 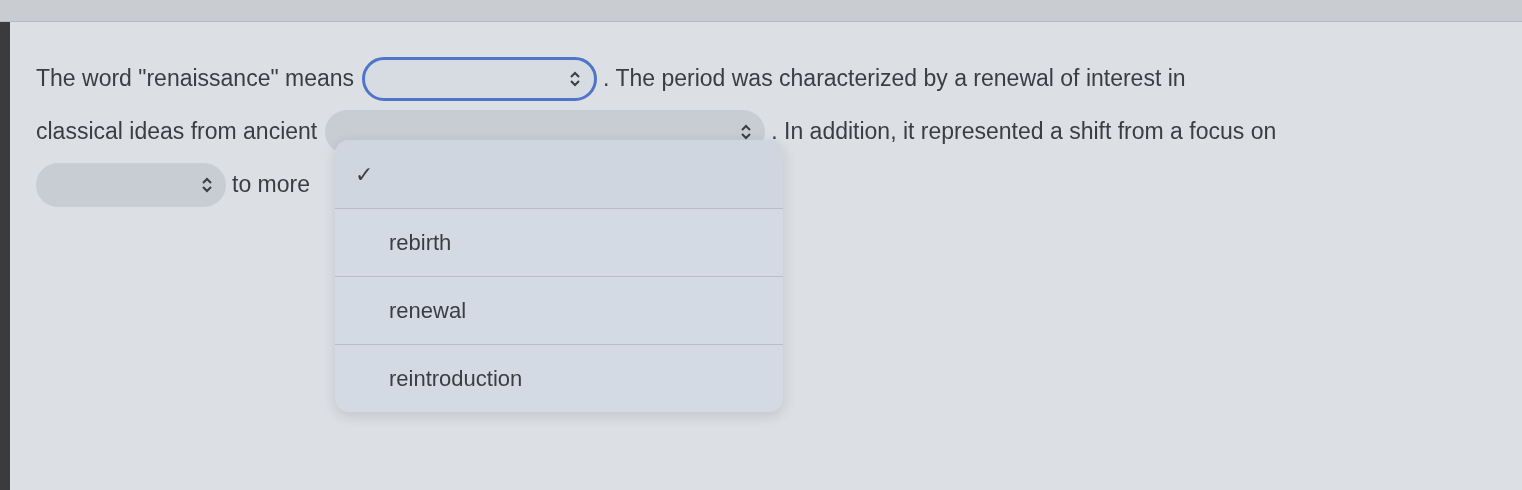 What do you see at coordinates (1024, 131) in the screenshot?
I see `passage-text: . In addition, it represented a shift from a focus on` at bounding box center [1024, 131].